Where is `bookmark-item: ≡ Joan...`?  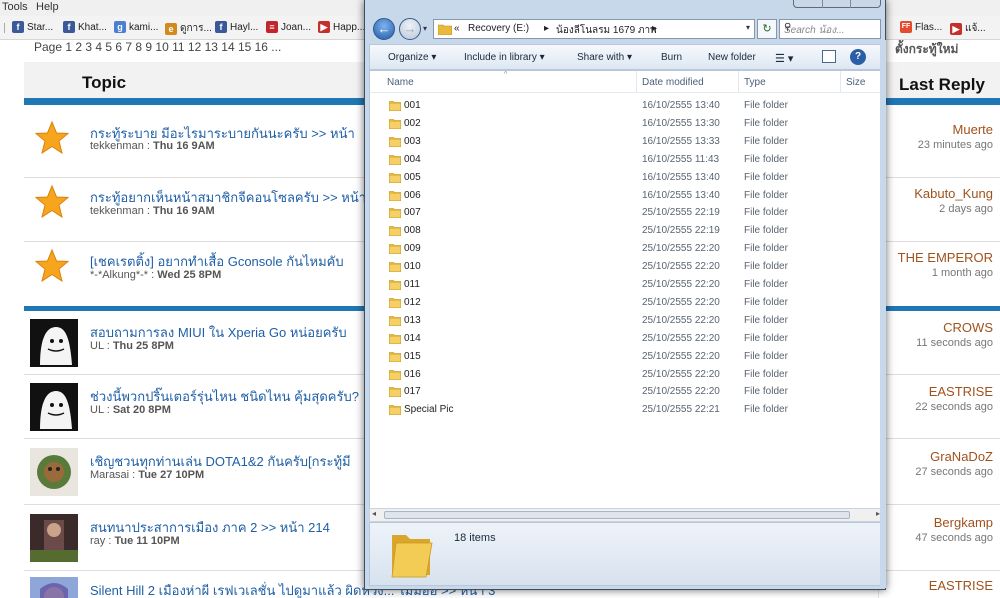
bookmark-item: ≡ Joan... is located at coordinates (288, 27).